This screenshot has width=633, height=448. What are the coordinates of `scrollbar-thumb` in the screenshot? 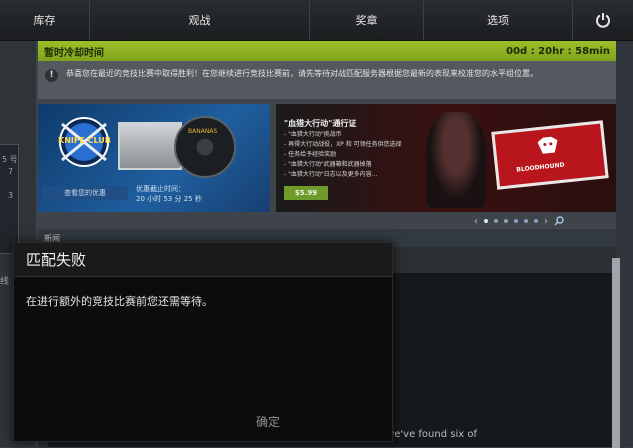 It's located at (616, 353).